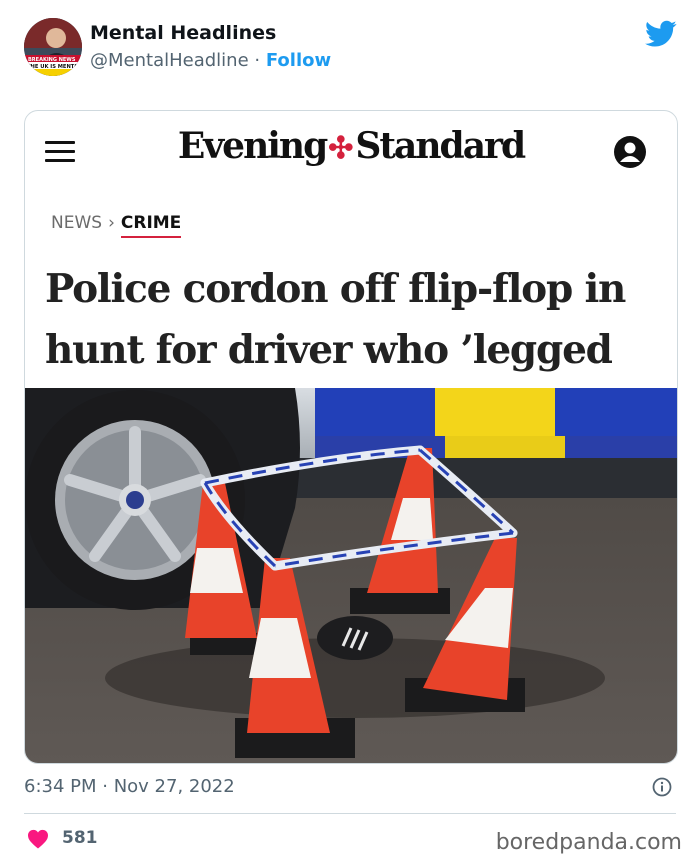  Describe the element at coordinates (53, 47) in the screenshot. I see `avatar: BREAKING NEWS THE UK IS MENTAL` at that location.